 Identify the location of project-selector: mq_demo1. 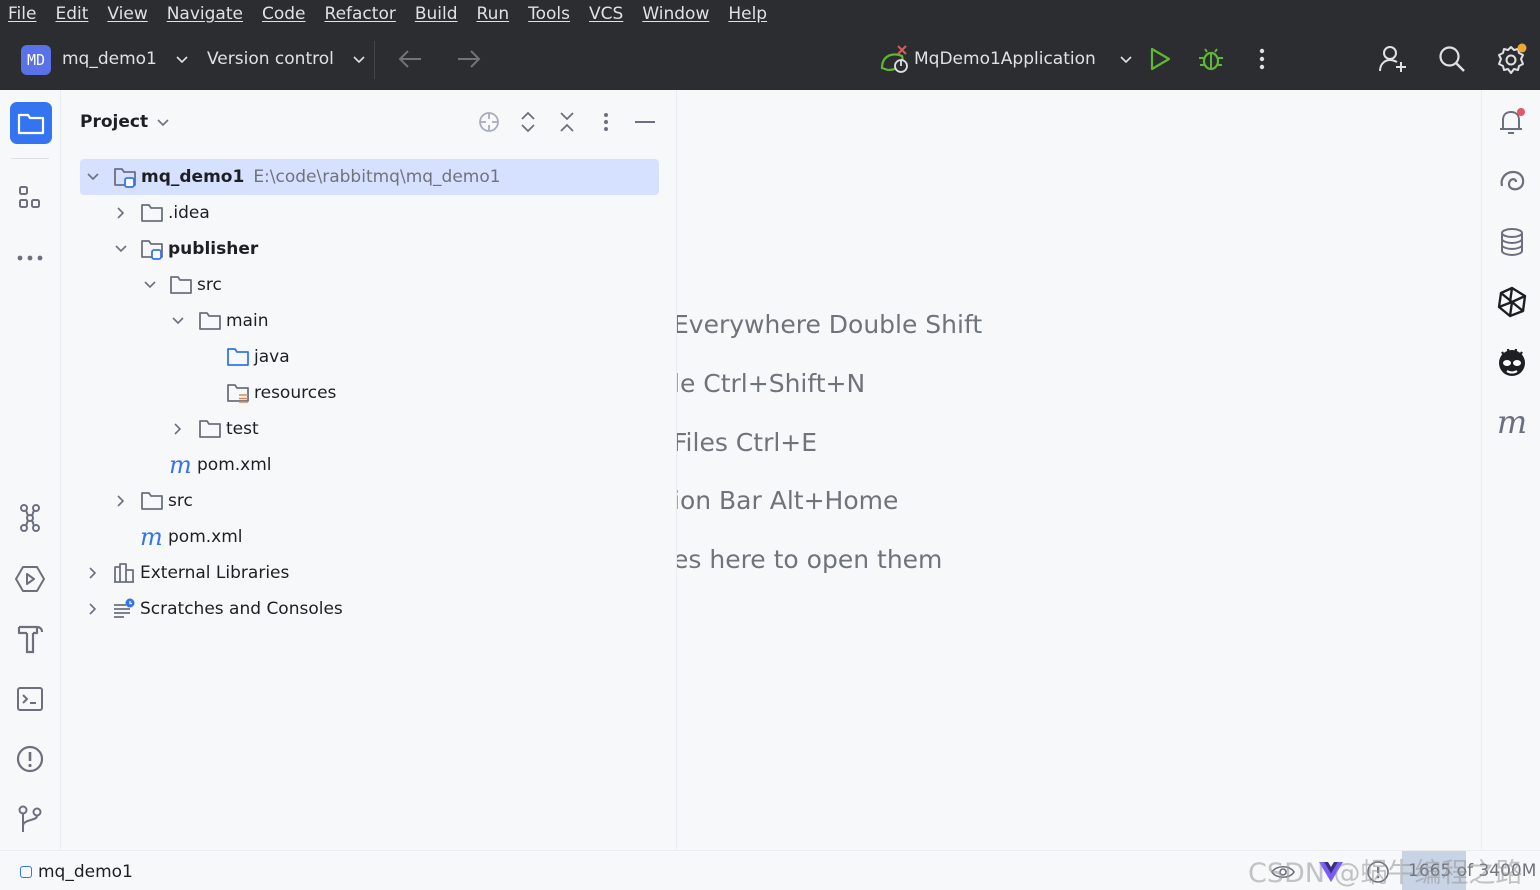
(126, 59).